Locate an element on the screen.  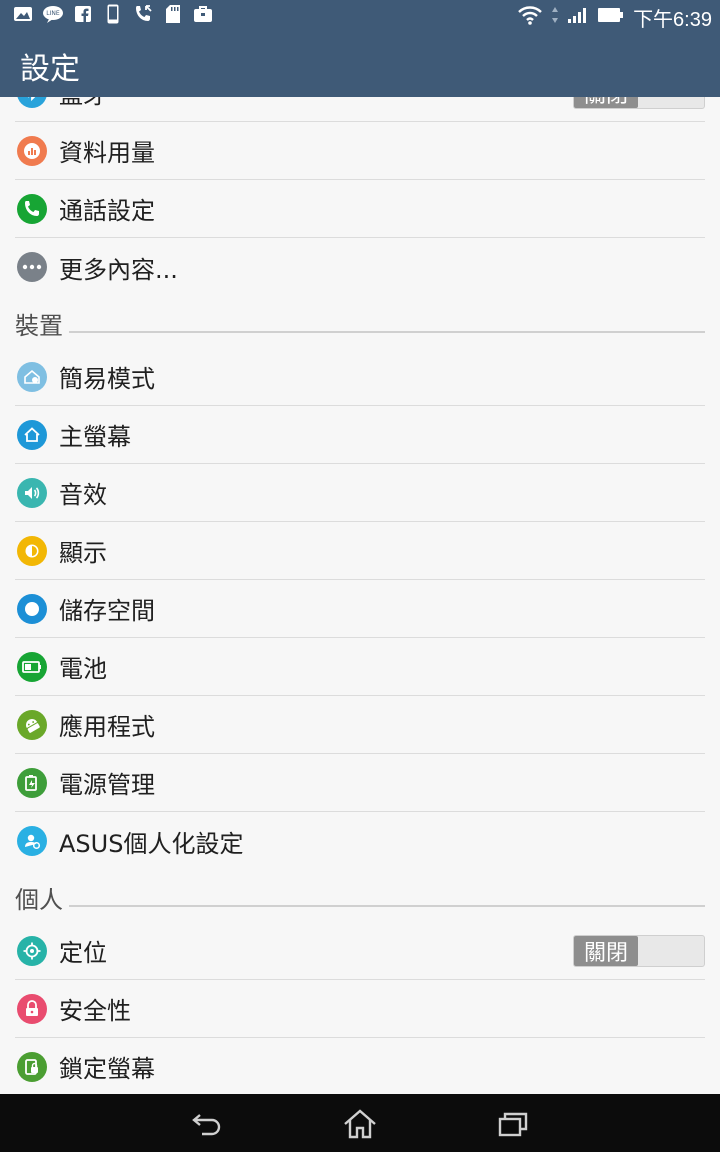
bluetooth-icon is located at coordinates (32, 102).